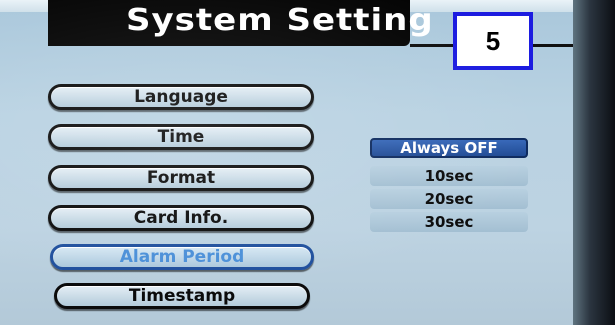 The width and height of the screenshot is (615, 325). Describe the element at coordinates (182, 257) in the screenshot. I see `menu-item-alarm-period: Alarm Period` at that location.